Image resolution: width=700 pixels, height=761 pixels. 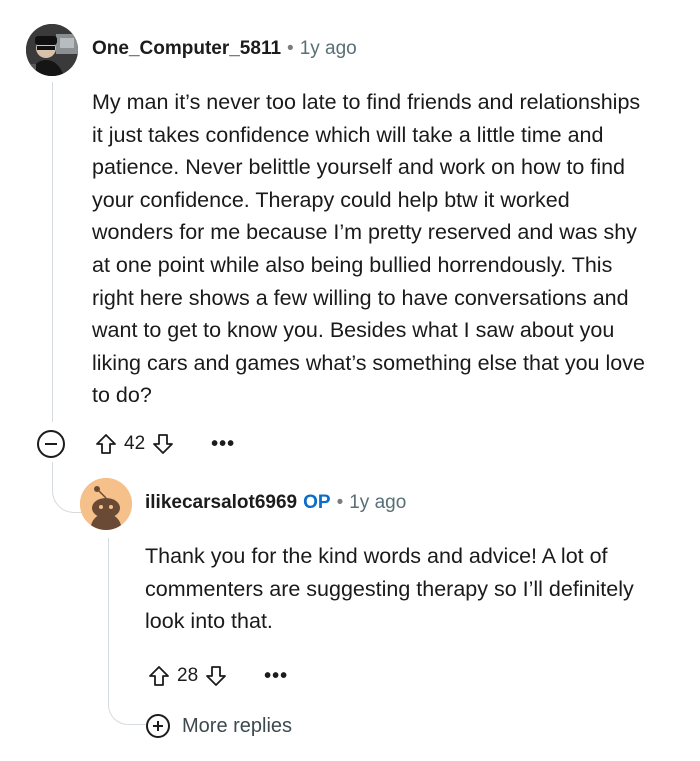 I want to click on reply-header: ilikecarsalot6969 OP • 1y ago, so click(x=275, y=503).